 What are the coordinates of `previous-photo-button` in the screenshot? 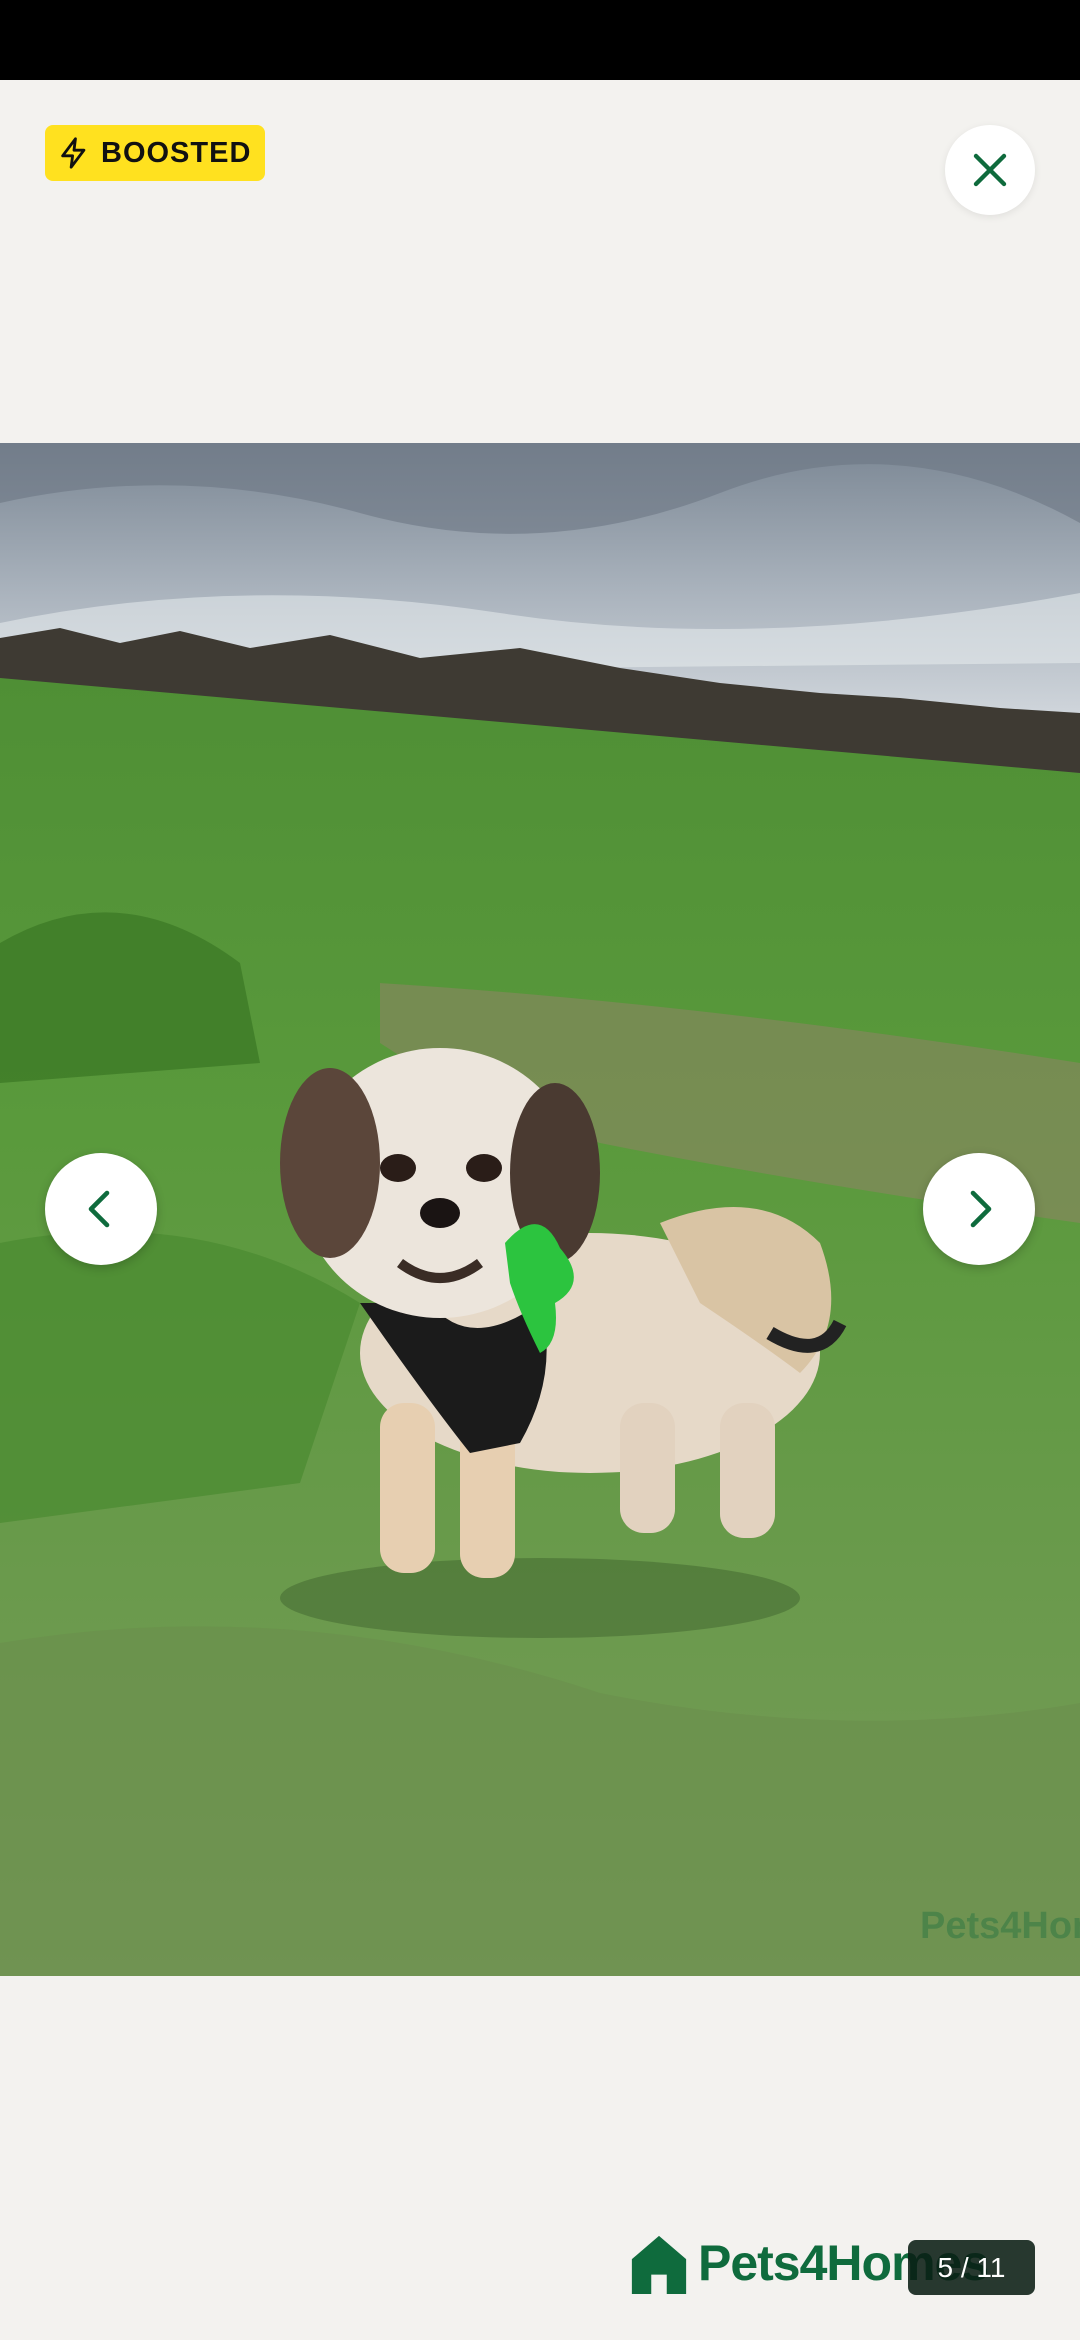 It's located at (101, 1209).